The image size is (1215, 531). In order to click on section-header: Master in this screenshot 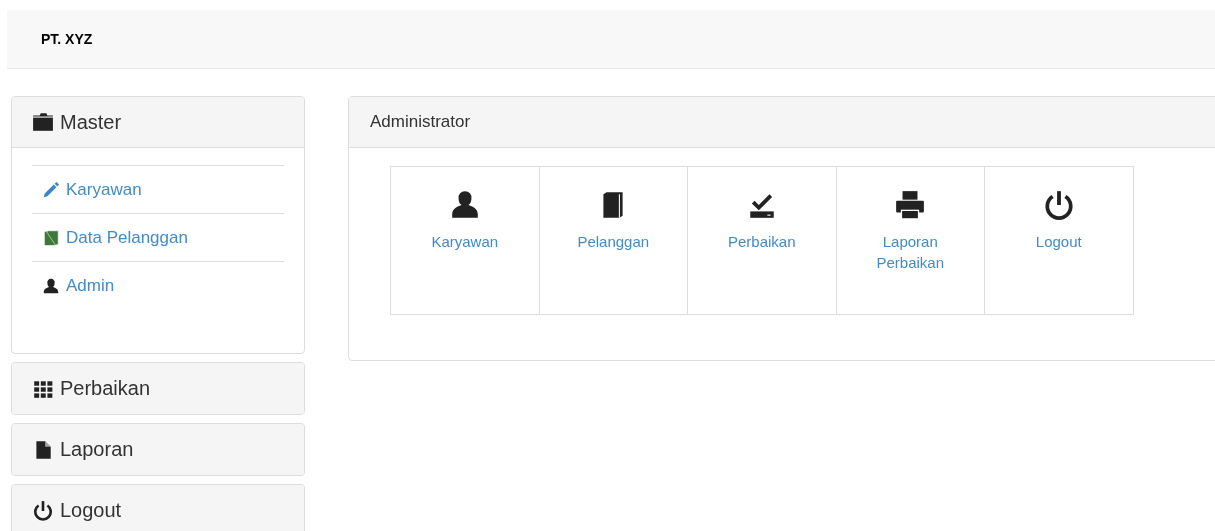, I will do `click(158, 122)`.